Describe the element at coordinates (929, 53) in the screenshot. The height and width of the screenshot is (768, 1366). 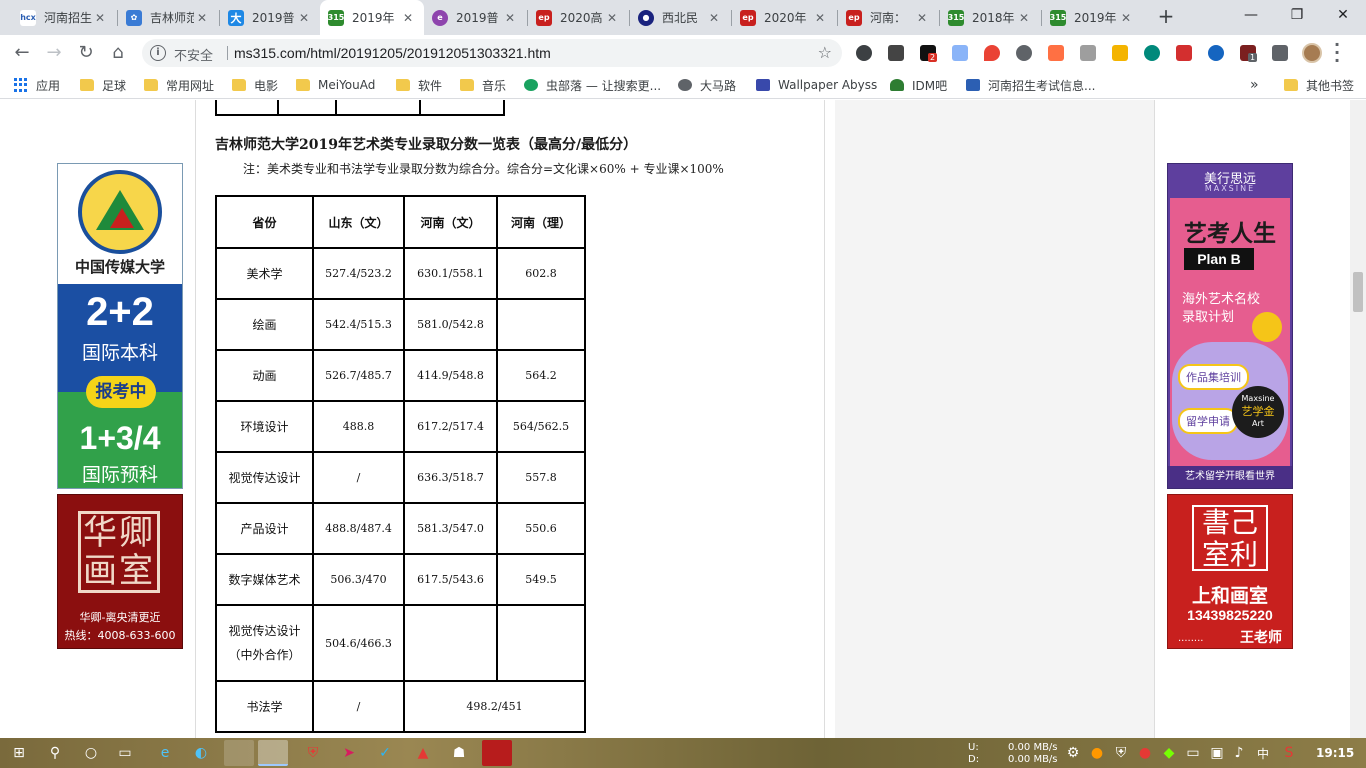
I see `extension-badge-icon: 2` at that location.